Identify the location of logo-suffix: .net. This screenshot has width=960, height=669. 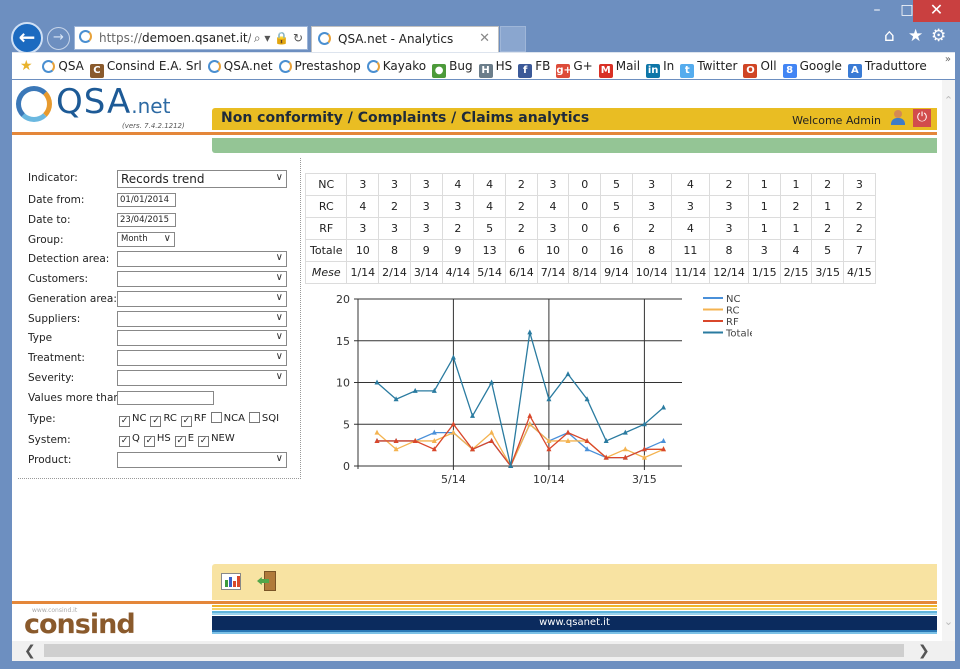
(151, 106).